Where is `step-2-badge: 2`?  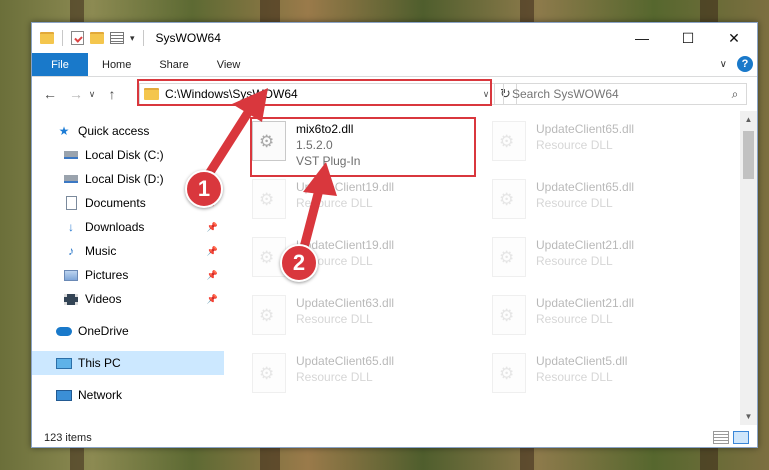 step-2-badge: 2 is located at coordinates (299, 263).